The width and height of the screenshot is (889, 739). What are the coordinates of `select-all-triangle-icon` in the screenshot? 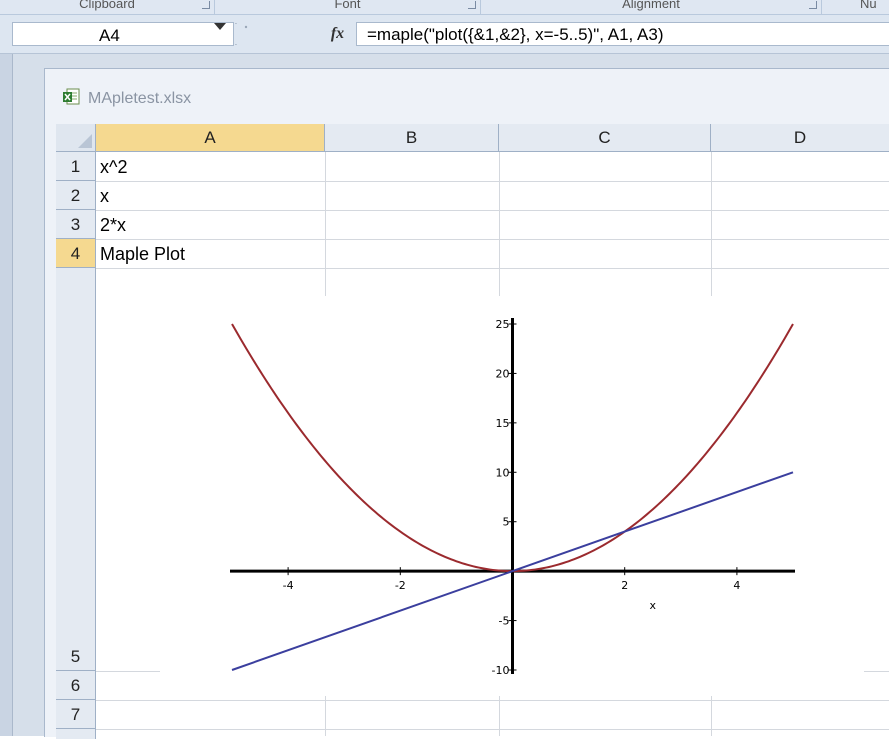 It's located at (85, 141).